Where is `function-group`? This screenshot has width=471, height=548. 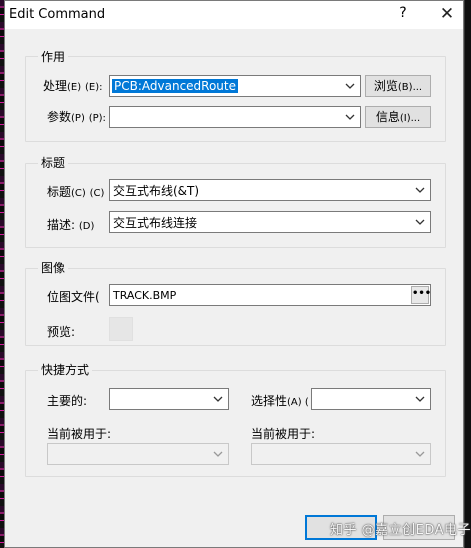 function-group is located at coordinates (235, 99).